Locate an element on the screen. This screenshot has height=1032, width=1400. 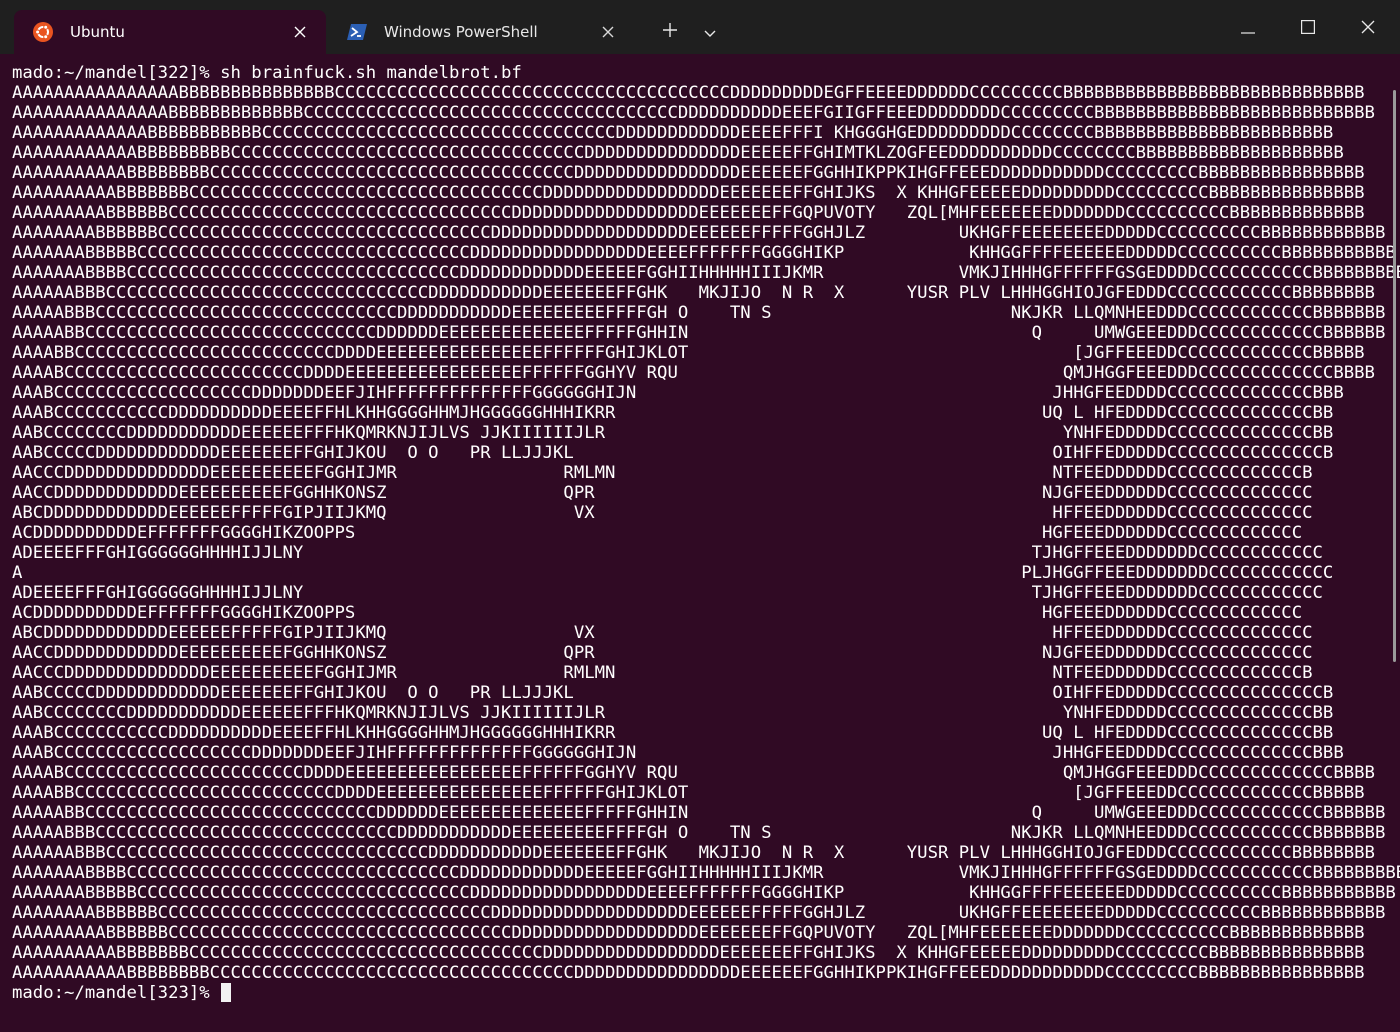
tab-dropdown-button is located at coordinates (710, 32).